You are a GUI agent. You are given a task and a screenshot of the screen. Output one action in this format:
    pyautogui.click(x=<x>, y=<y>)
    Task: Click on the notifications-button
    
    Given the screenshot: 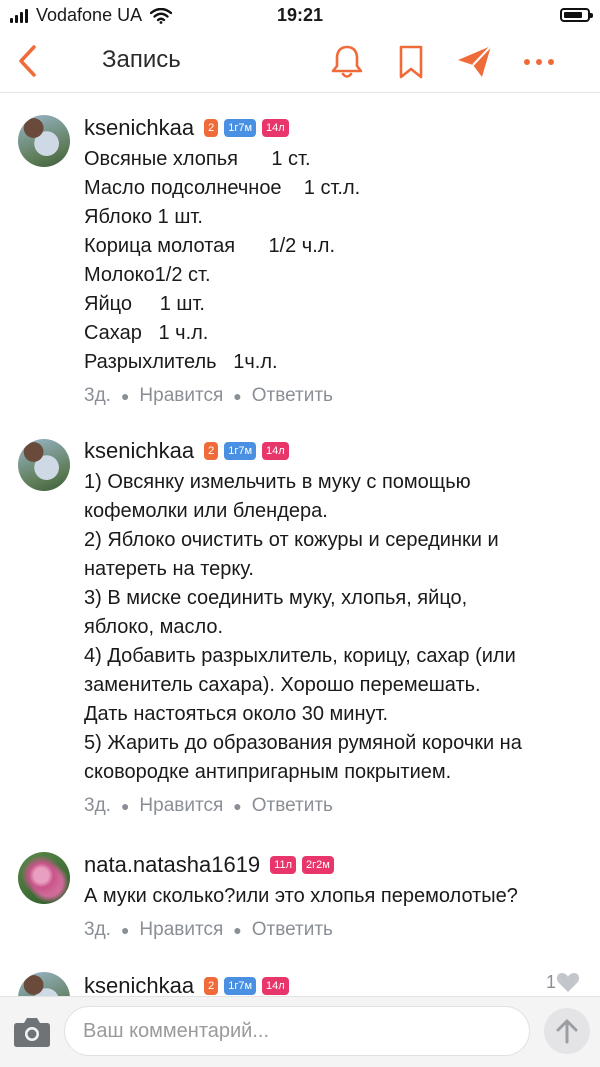 What is the action you would take?
    pyautogui.click(x=347, y=62)
    